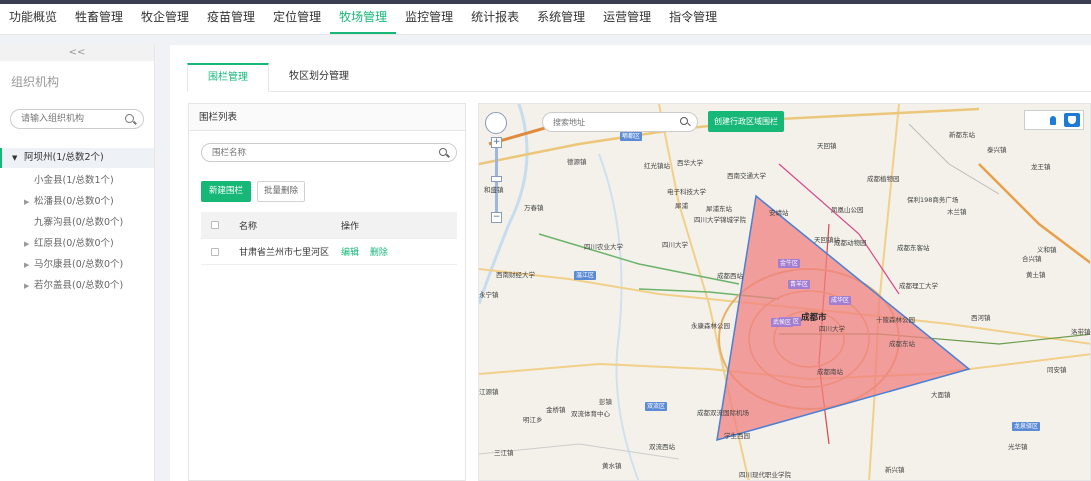 This screenshot has height=481, width=1091. Describe the element at coordinates (489, 392) in the screenshot. I see `map-place-label: 江源镇` at that location.